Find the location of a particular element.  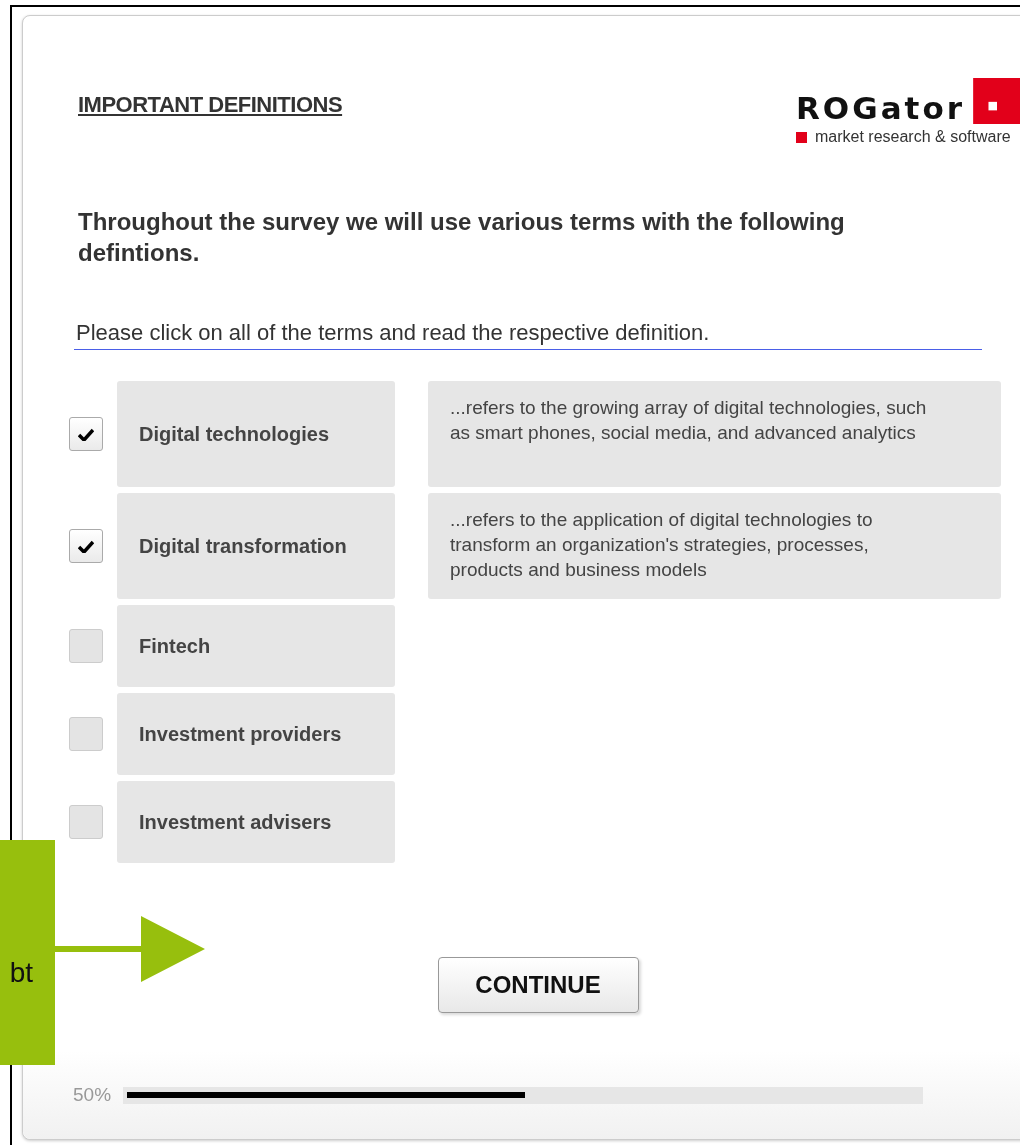

continue-button: CONTINUE is located at coordinates (538, 985).